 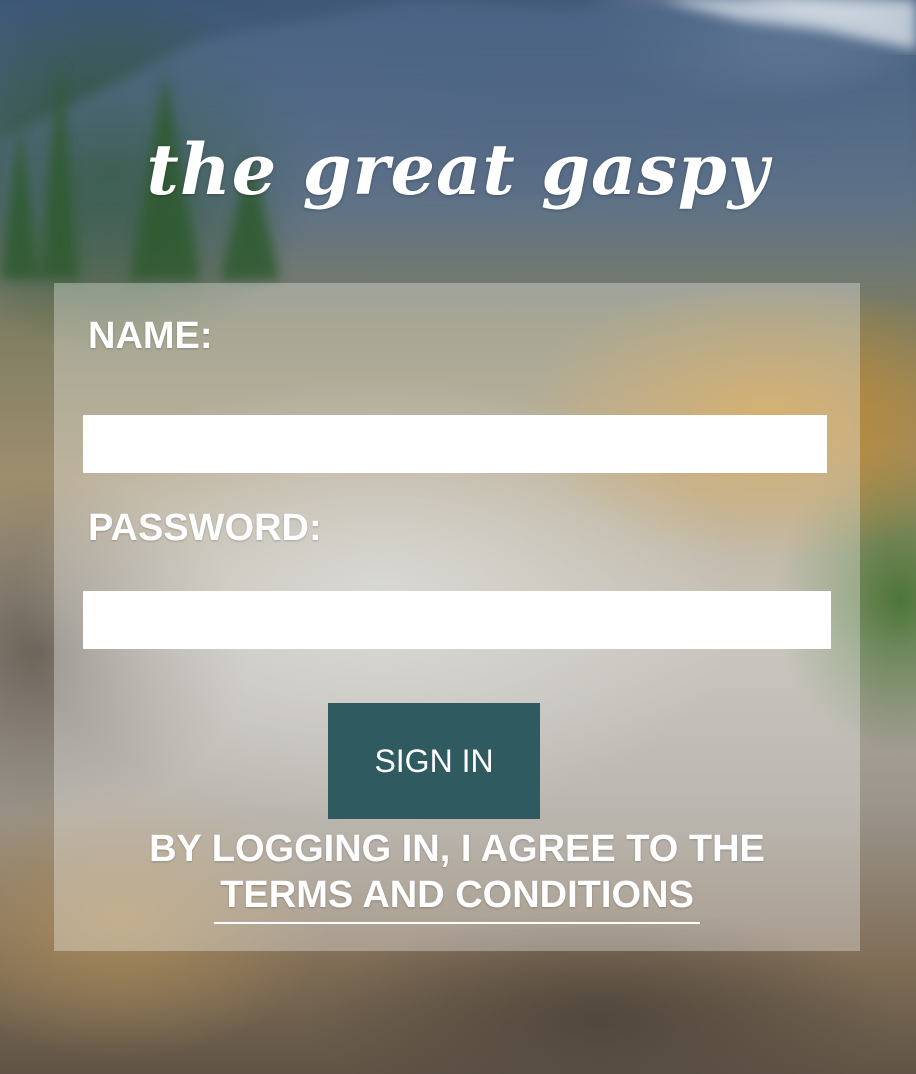 I want to click on name-input, so click(x=455, y=444).